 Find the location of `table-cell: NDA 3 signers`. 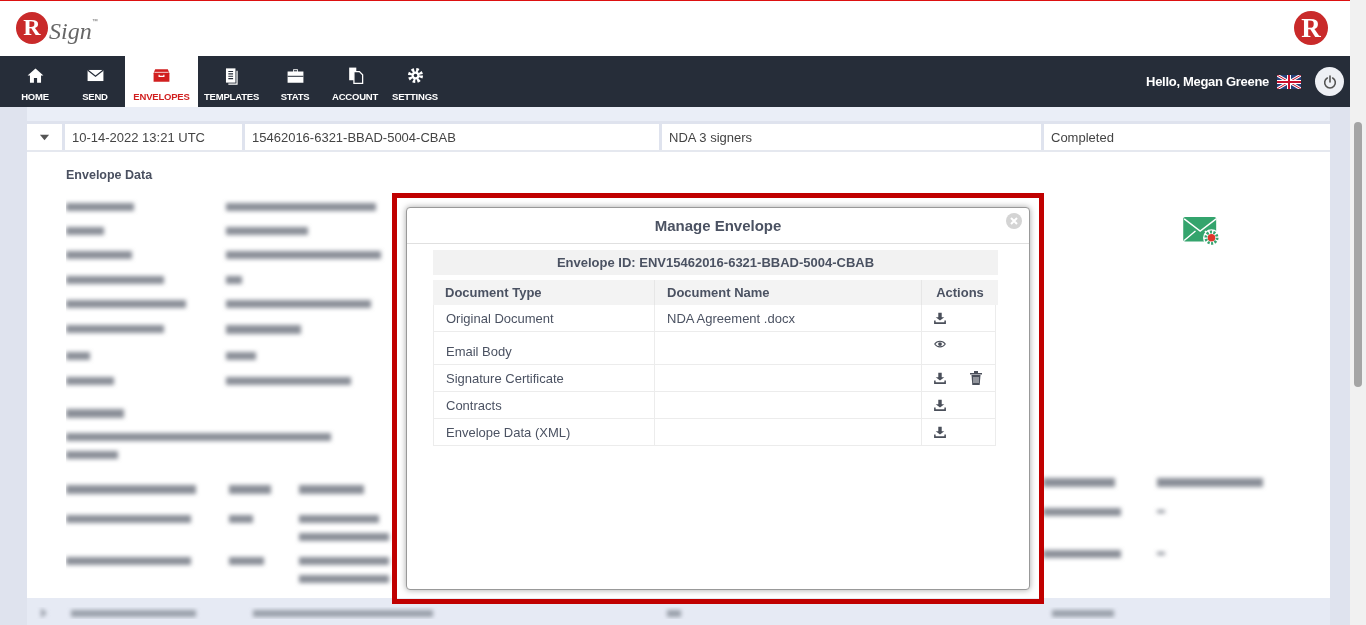

table-cell: NDA 3 signers is located at coordinates (853, 137).